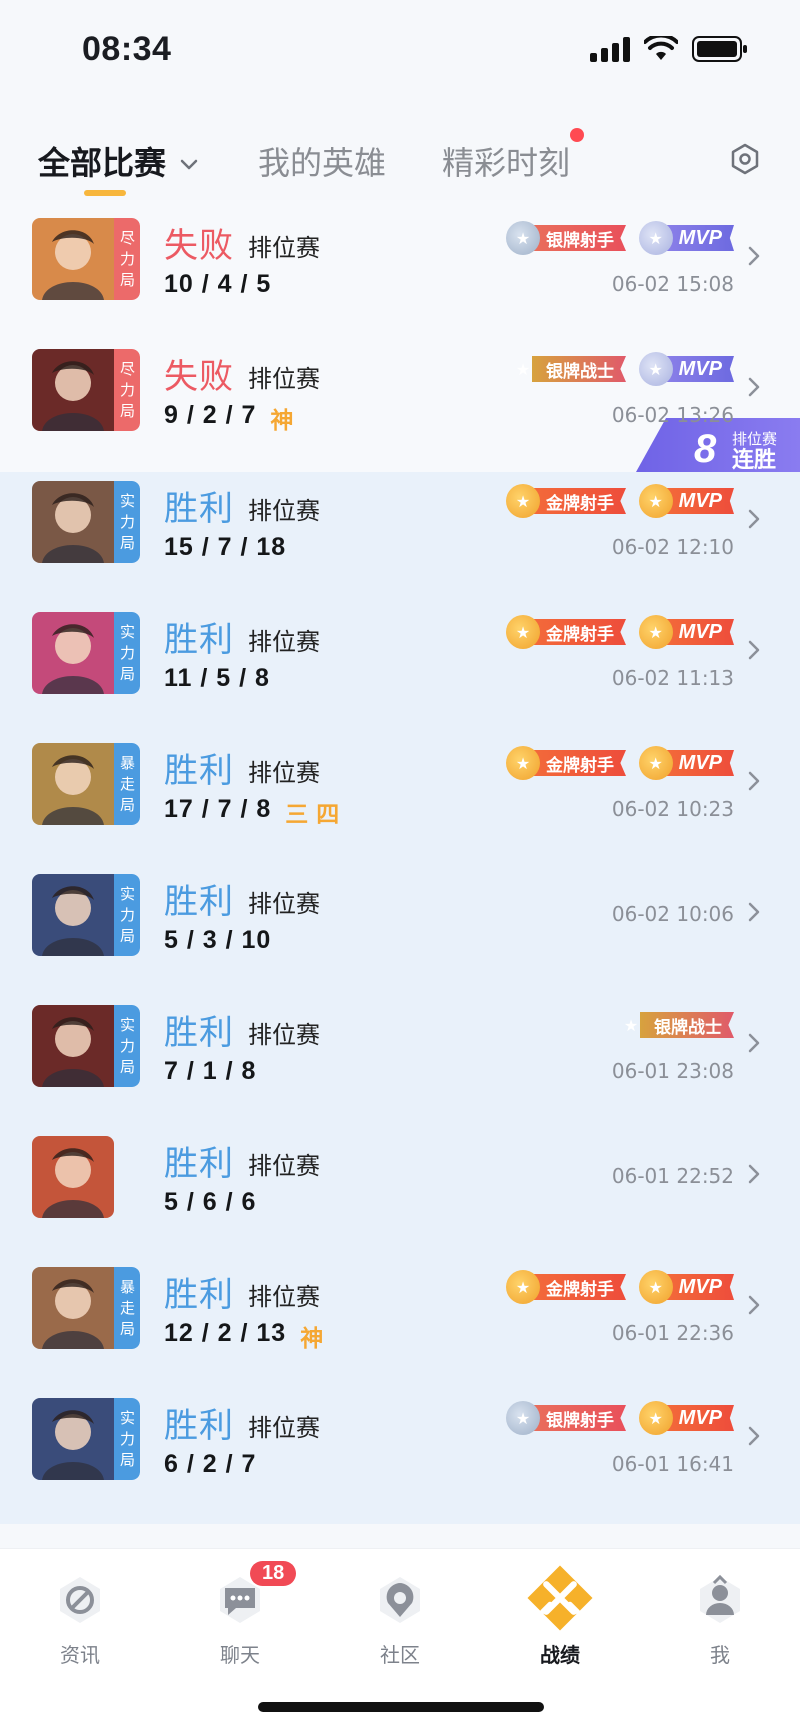 Image resolution: width=800 pixels, height=1731 pixels. I want to click on match-time: 06-02 10:06, so click(672, 914).